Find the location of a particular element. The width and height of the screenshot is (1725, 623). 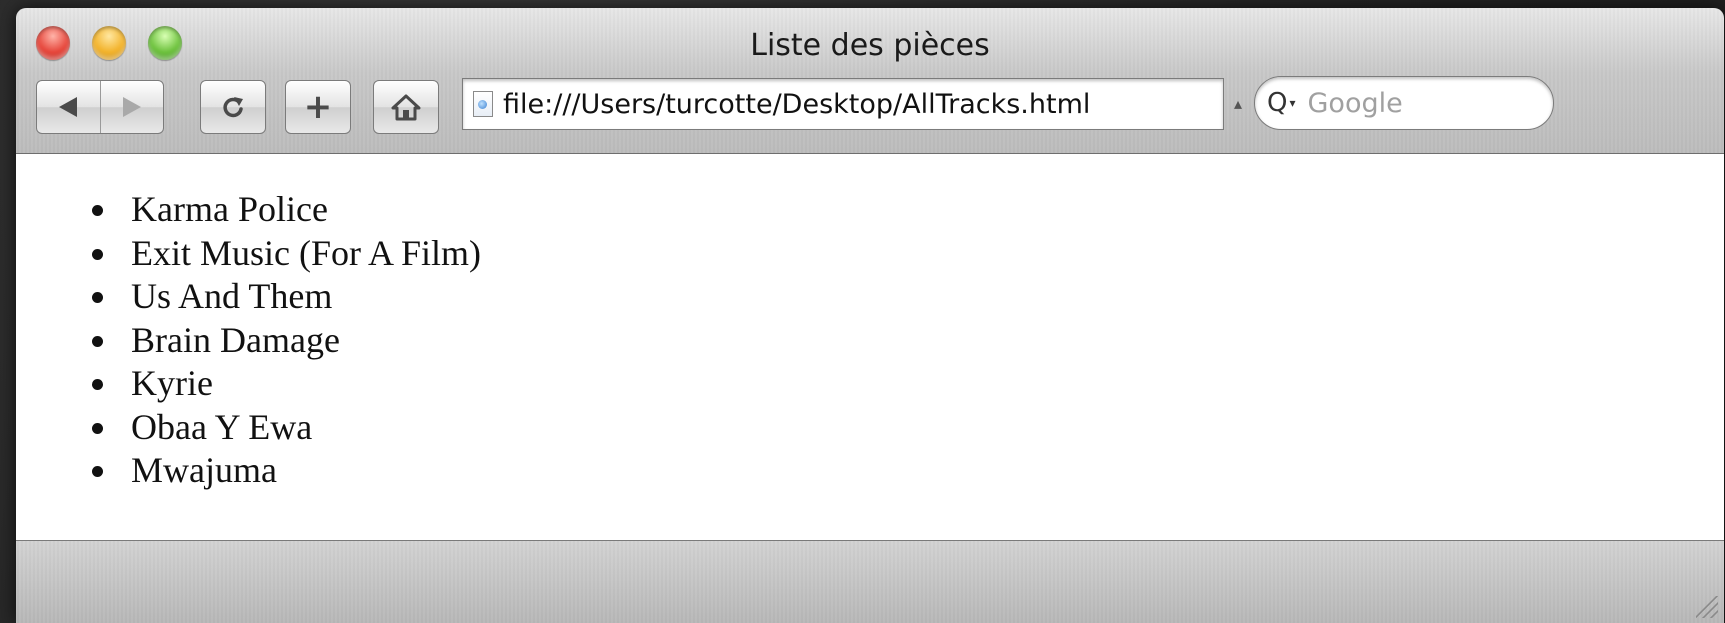

search-dropdown-icon: ▾ is located at coordinates (1292, 103).